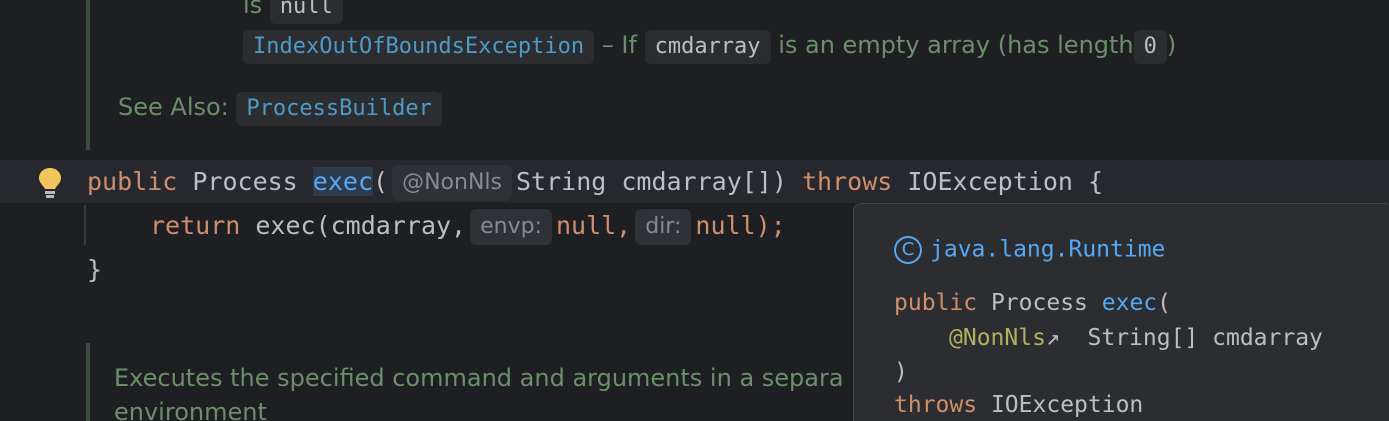  I want to click on zero-chip: 0, so click(1150, 47).